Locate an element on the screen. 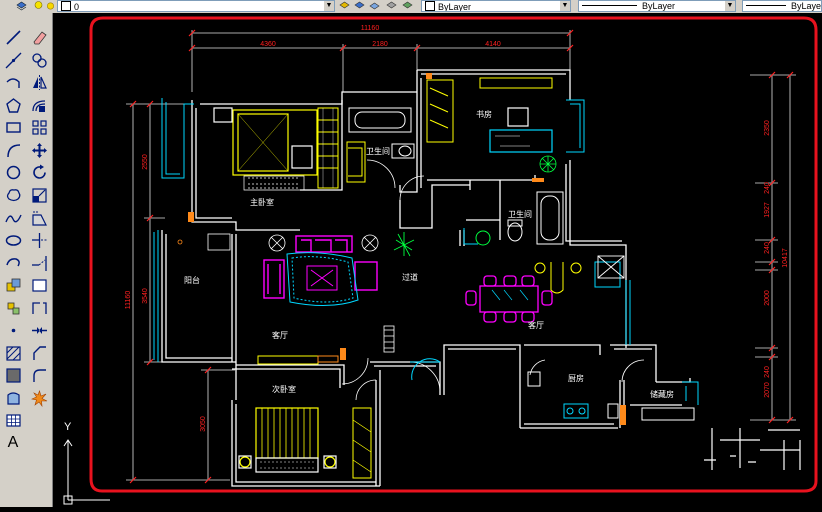  dim-right-seg5: 2000 is located at coordinates (767, 298).